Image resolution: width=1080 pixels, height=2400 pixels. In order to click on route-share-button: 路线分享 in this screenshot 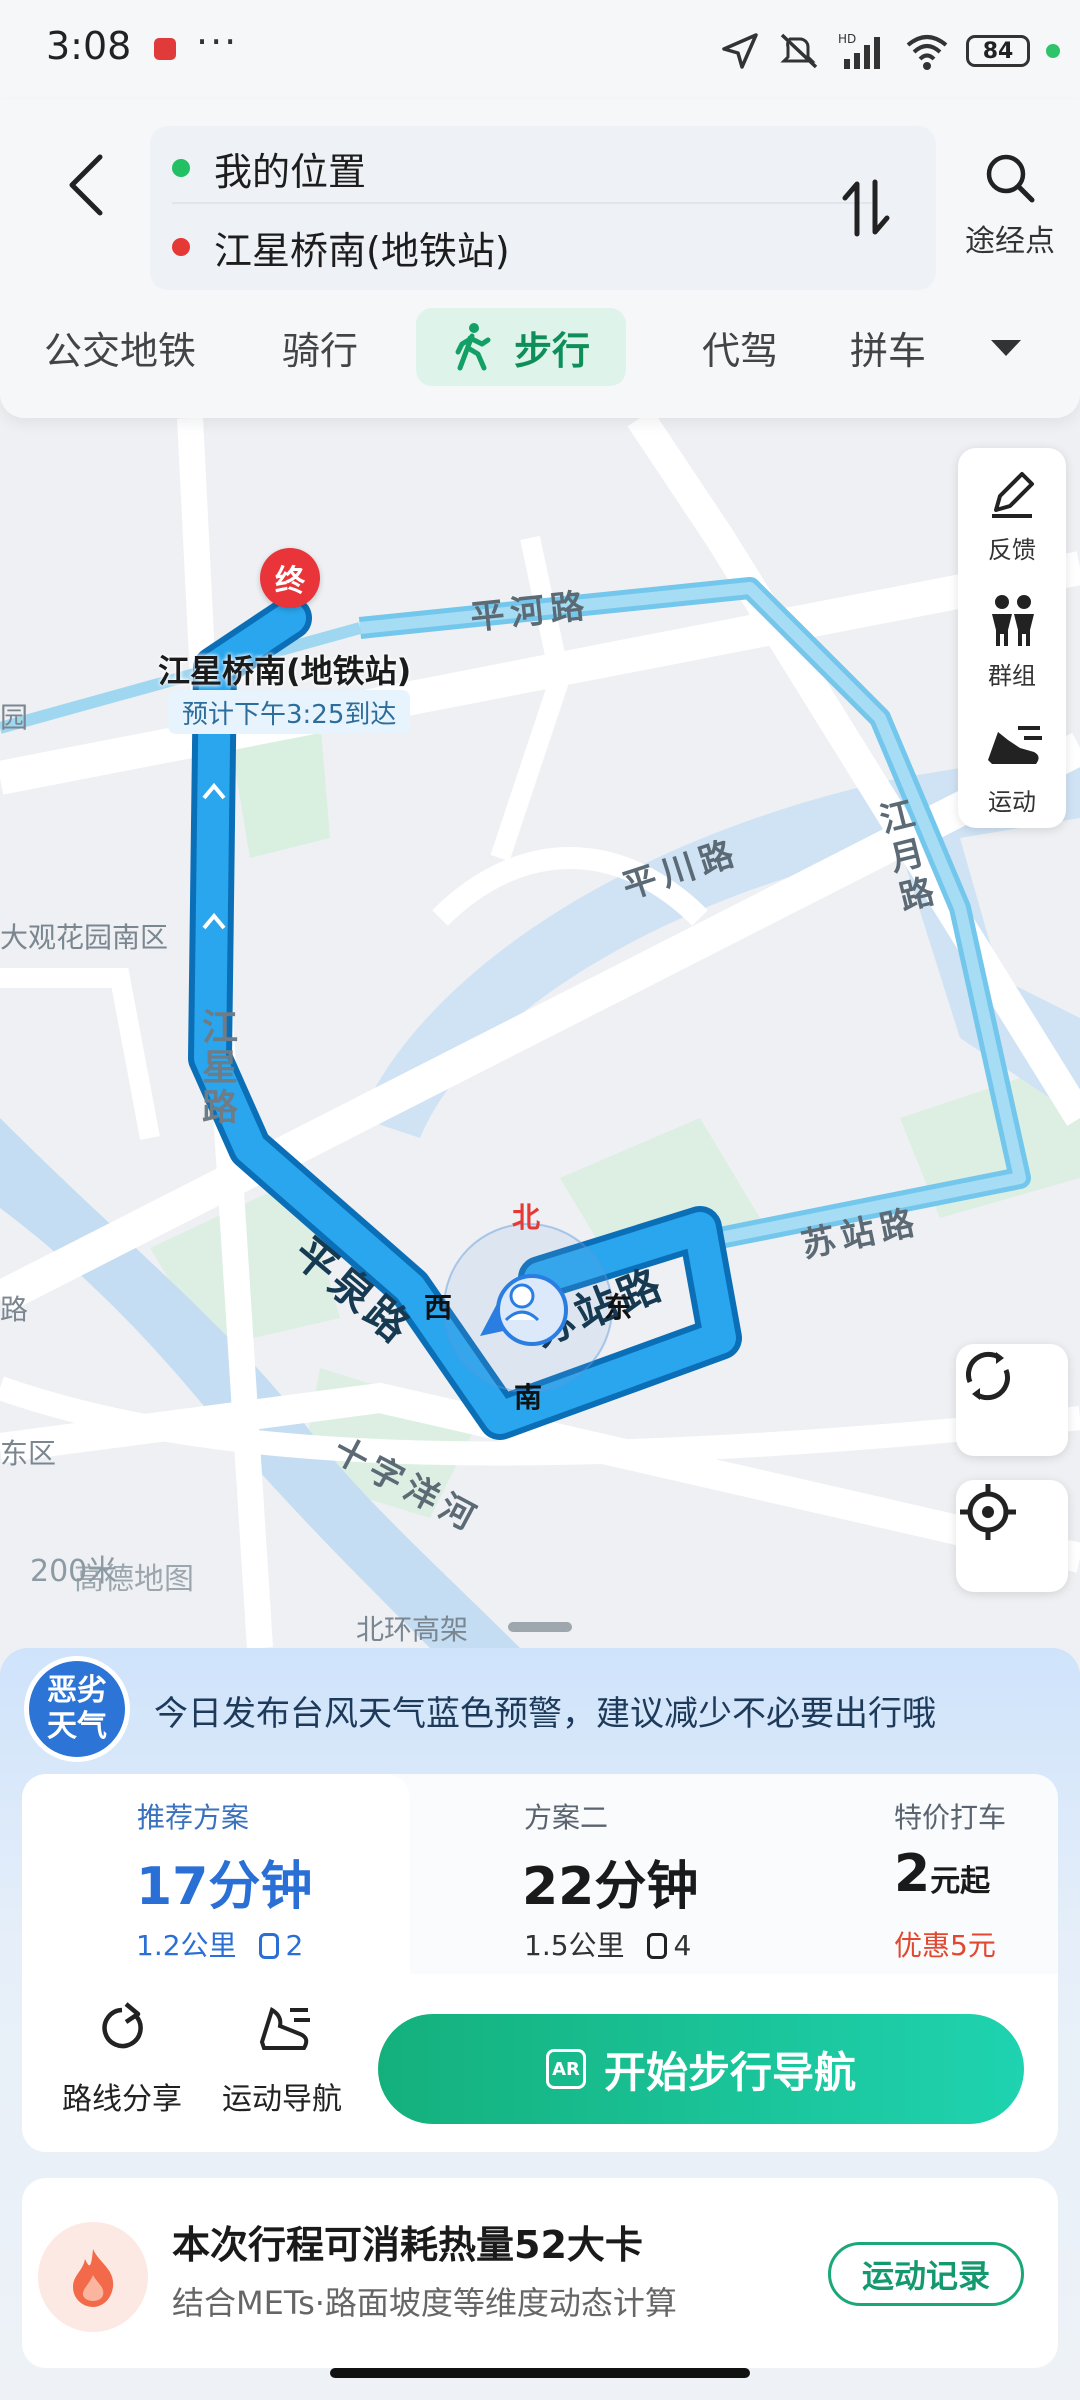, I will do `click(122, 2062)`.